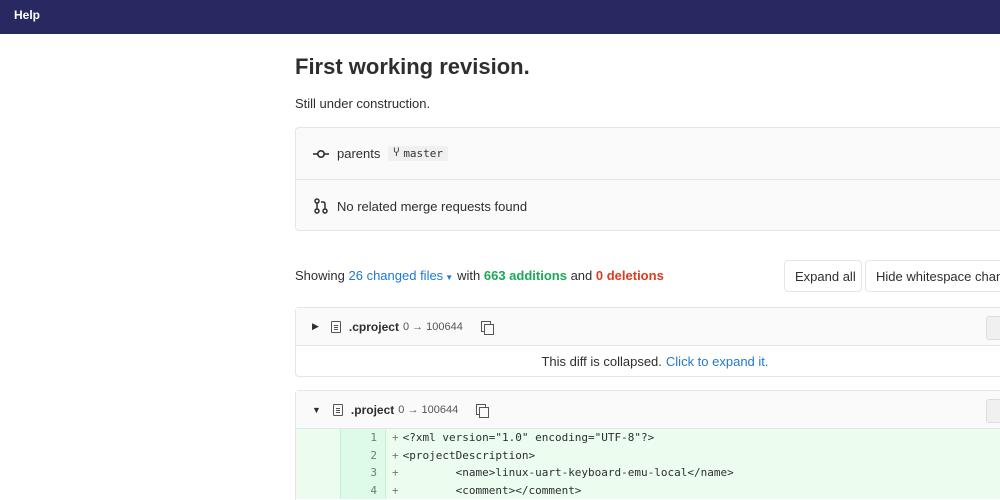 This screenshot has width=1000, height=500. Describe the element at coordinates (316, 410) in the screenshot. I see `collapse-triangle-icon: ▼` at that location.